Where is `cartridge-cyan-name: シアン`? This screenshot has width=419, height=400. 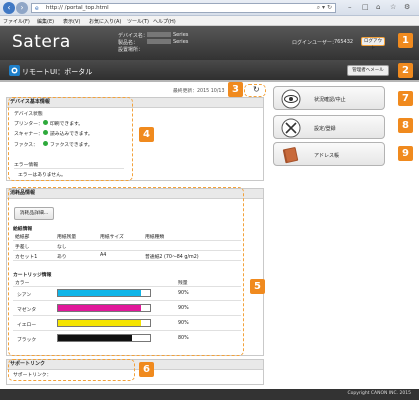 cartridge-cyan-name: シアン is located at coordinates (24, 295).